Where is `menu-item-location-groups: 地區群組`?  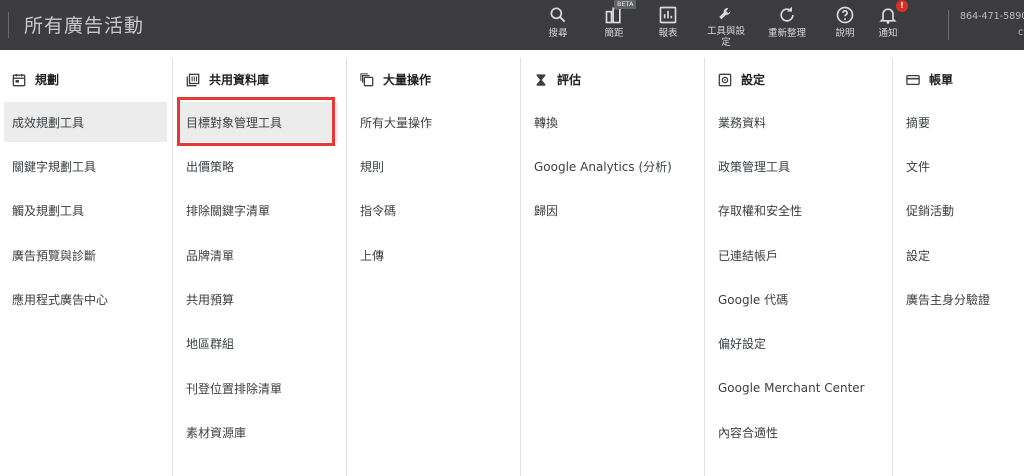 menu-item-location-groups: 地區群組 is located at coordinates (210, 343).